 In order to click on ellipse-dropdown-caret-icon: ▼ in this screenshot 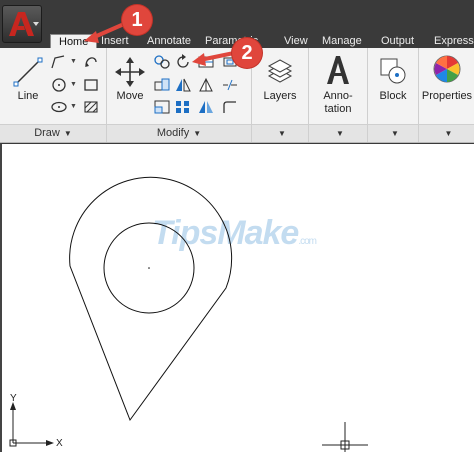, I will do `click(73, 106)`.